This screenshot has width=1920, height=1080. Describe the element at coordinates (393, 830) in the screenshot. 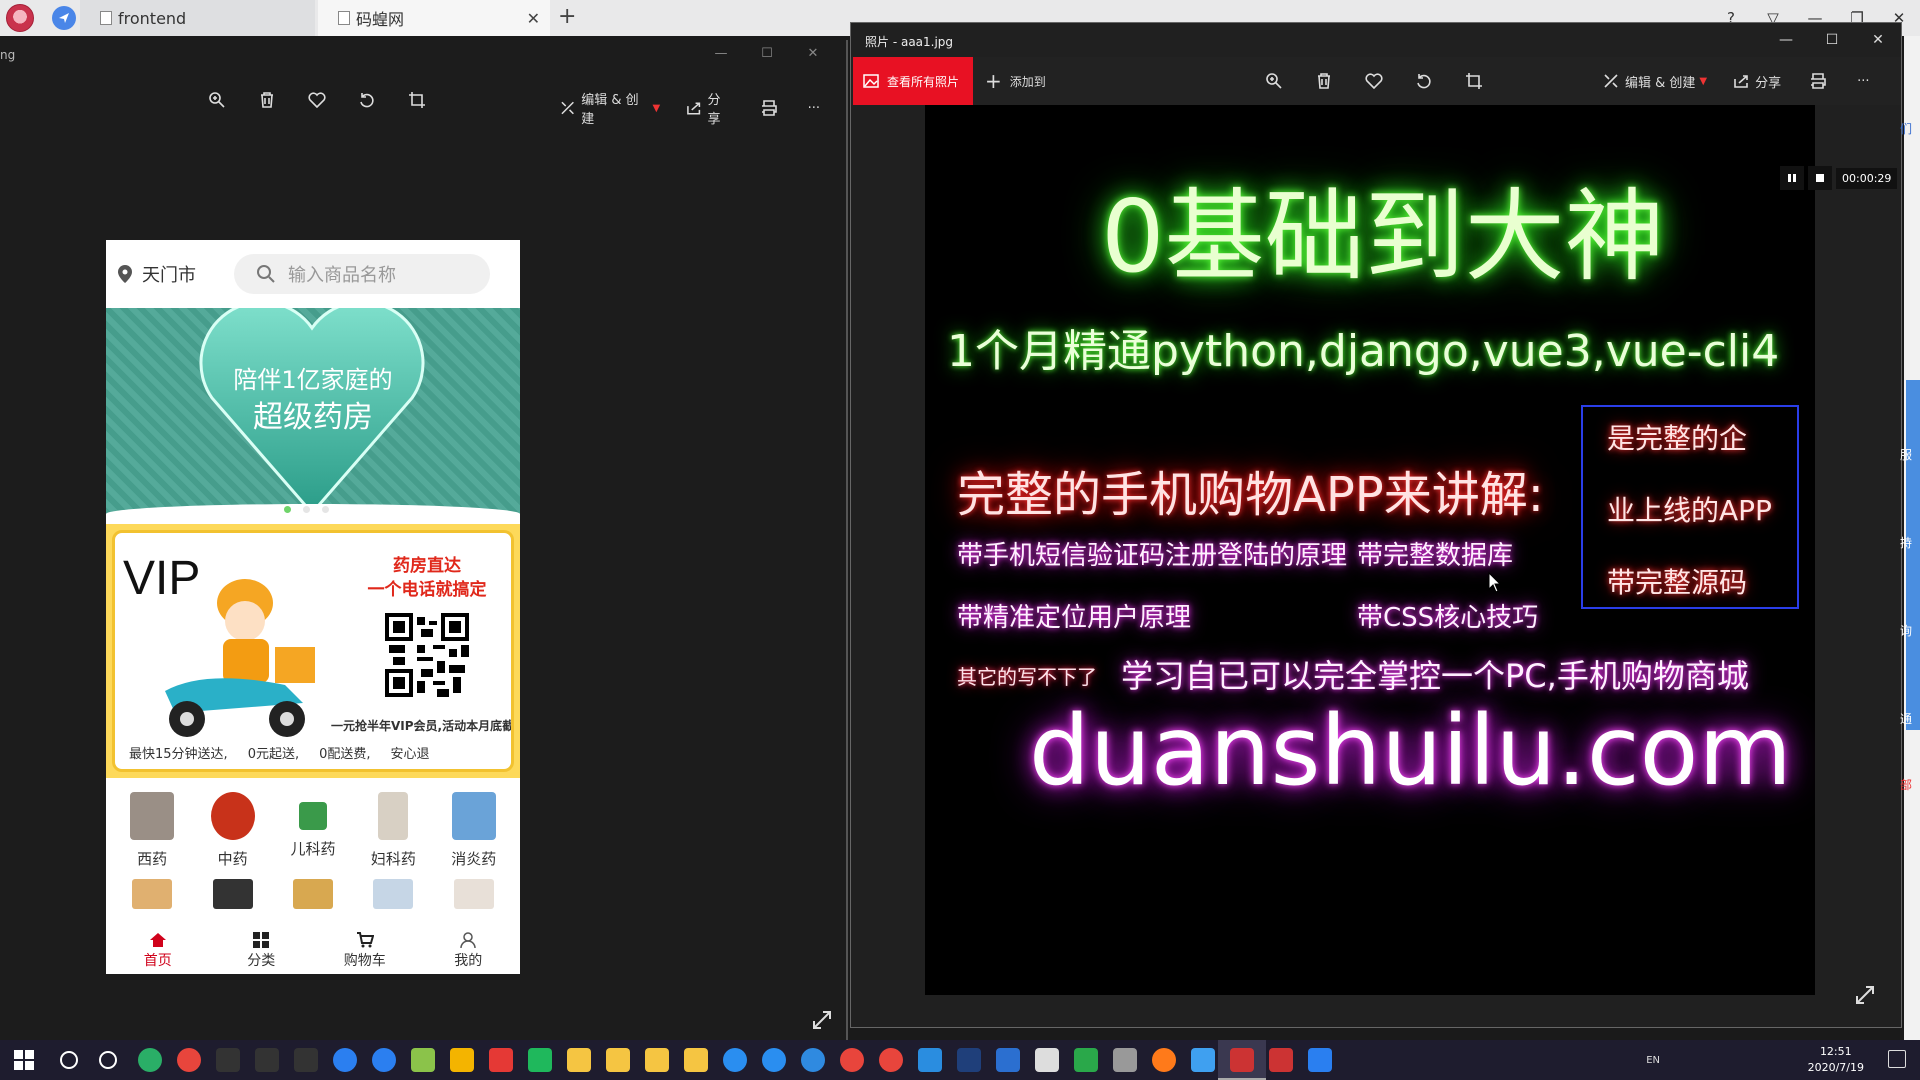

I see `category-gynecology: 妇科药` at that location.